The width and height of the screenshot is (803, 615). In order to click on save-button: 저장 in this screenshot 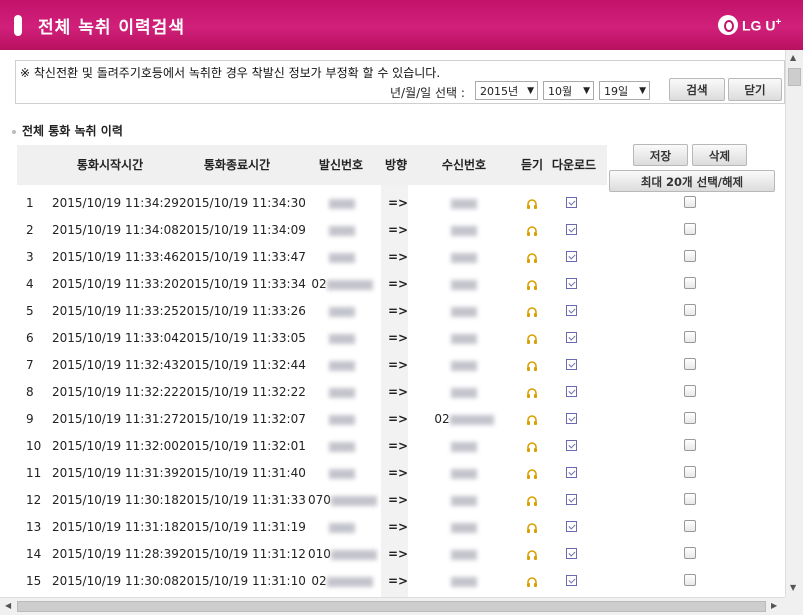, I will do `click(660, 155)`.